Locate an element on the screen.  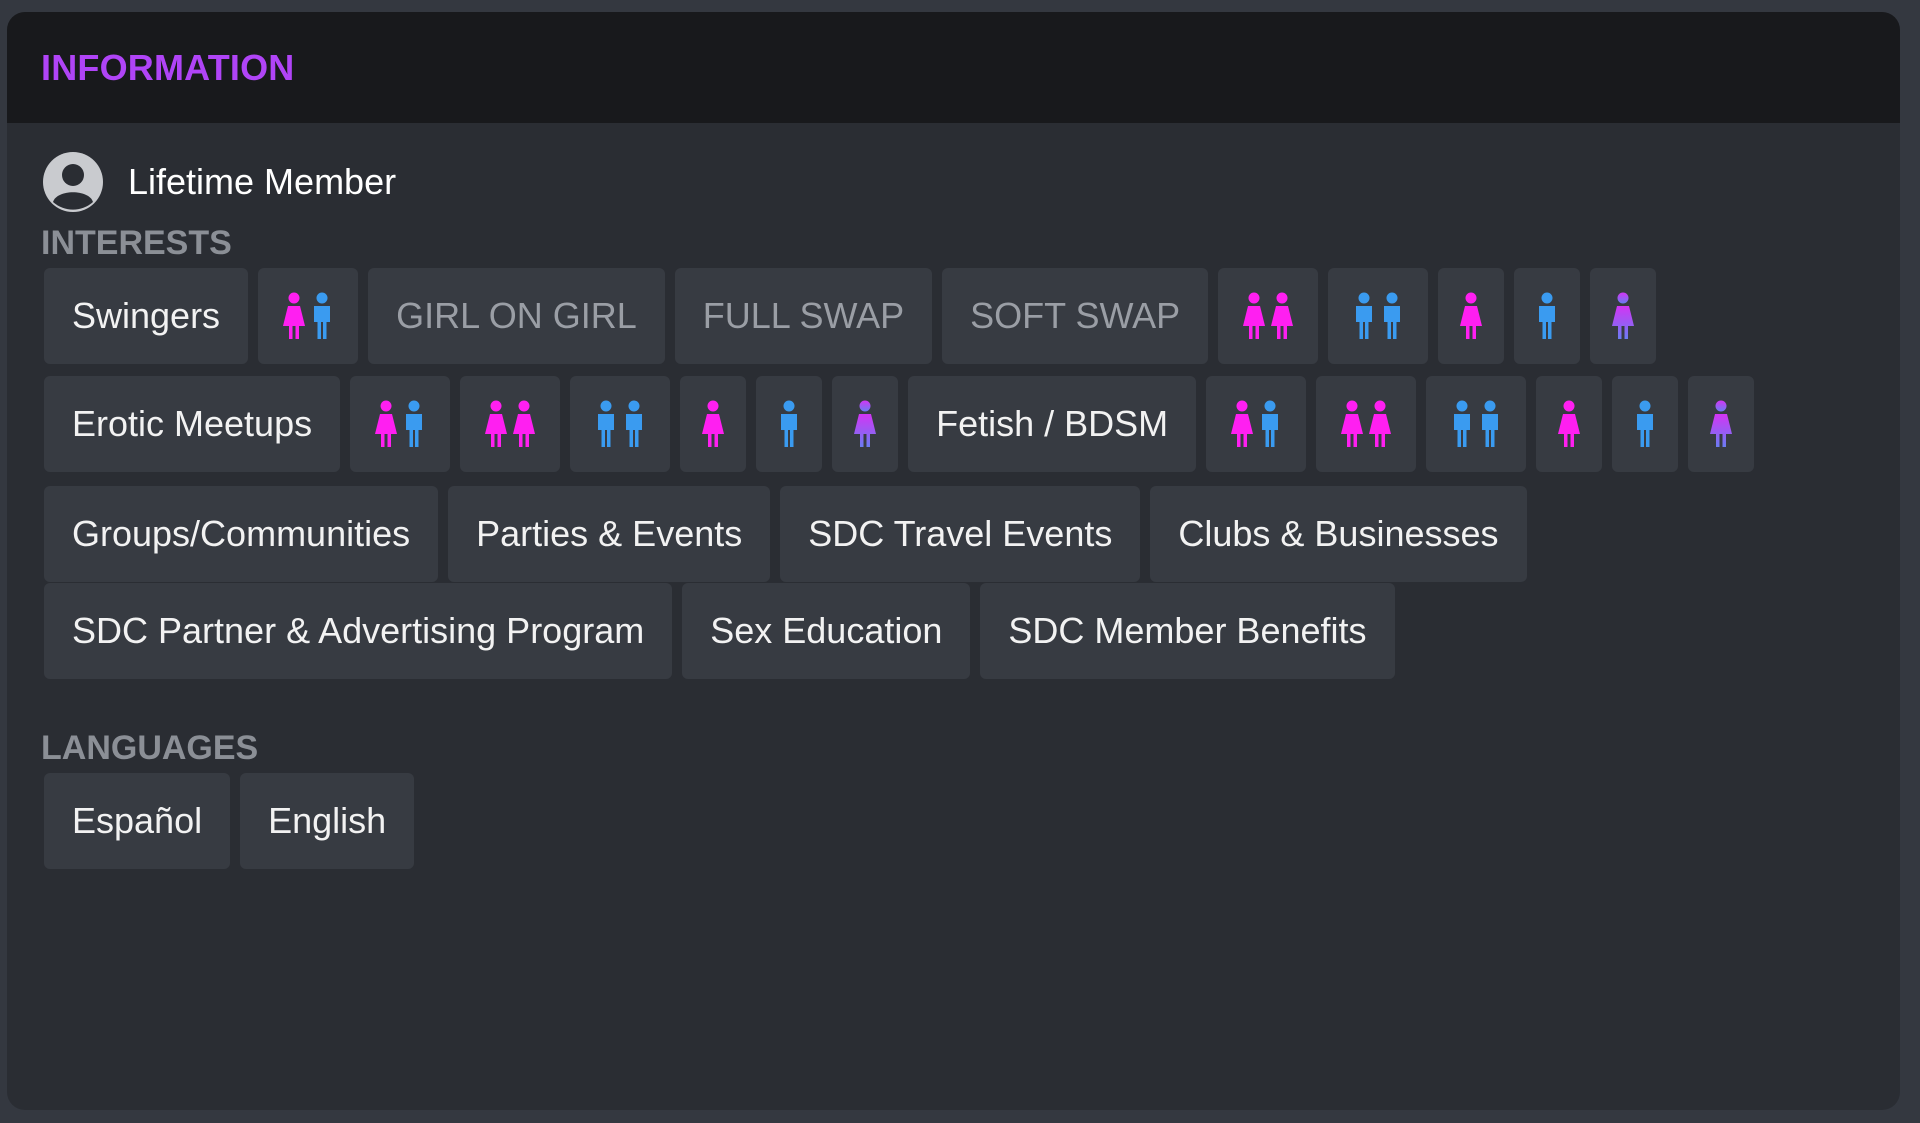
interest-tag-label: FULL SWAP is located at coordinates (803, 315).